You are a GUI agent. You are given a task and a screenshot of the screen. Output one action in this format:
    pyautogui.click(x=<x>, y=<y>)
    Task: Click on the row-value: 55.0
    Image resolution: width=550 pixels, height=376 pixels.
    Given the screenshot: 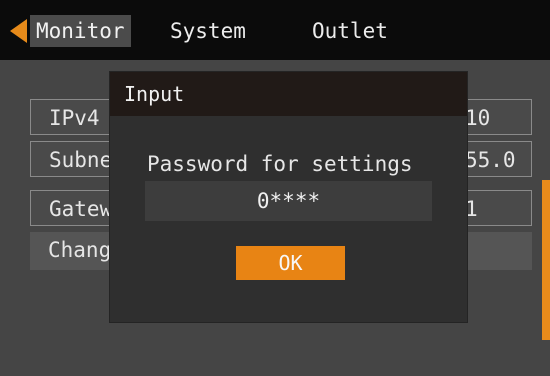 What is the action you would take?
    pyautogui.click(x=490, y=160)
    